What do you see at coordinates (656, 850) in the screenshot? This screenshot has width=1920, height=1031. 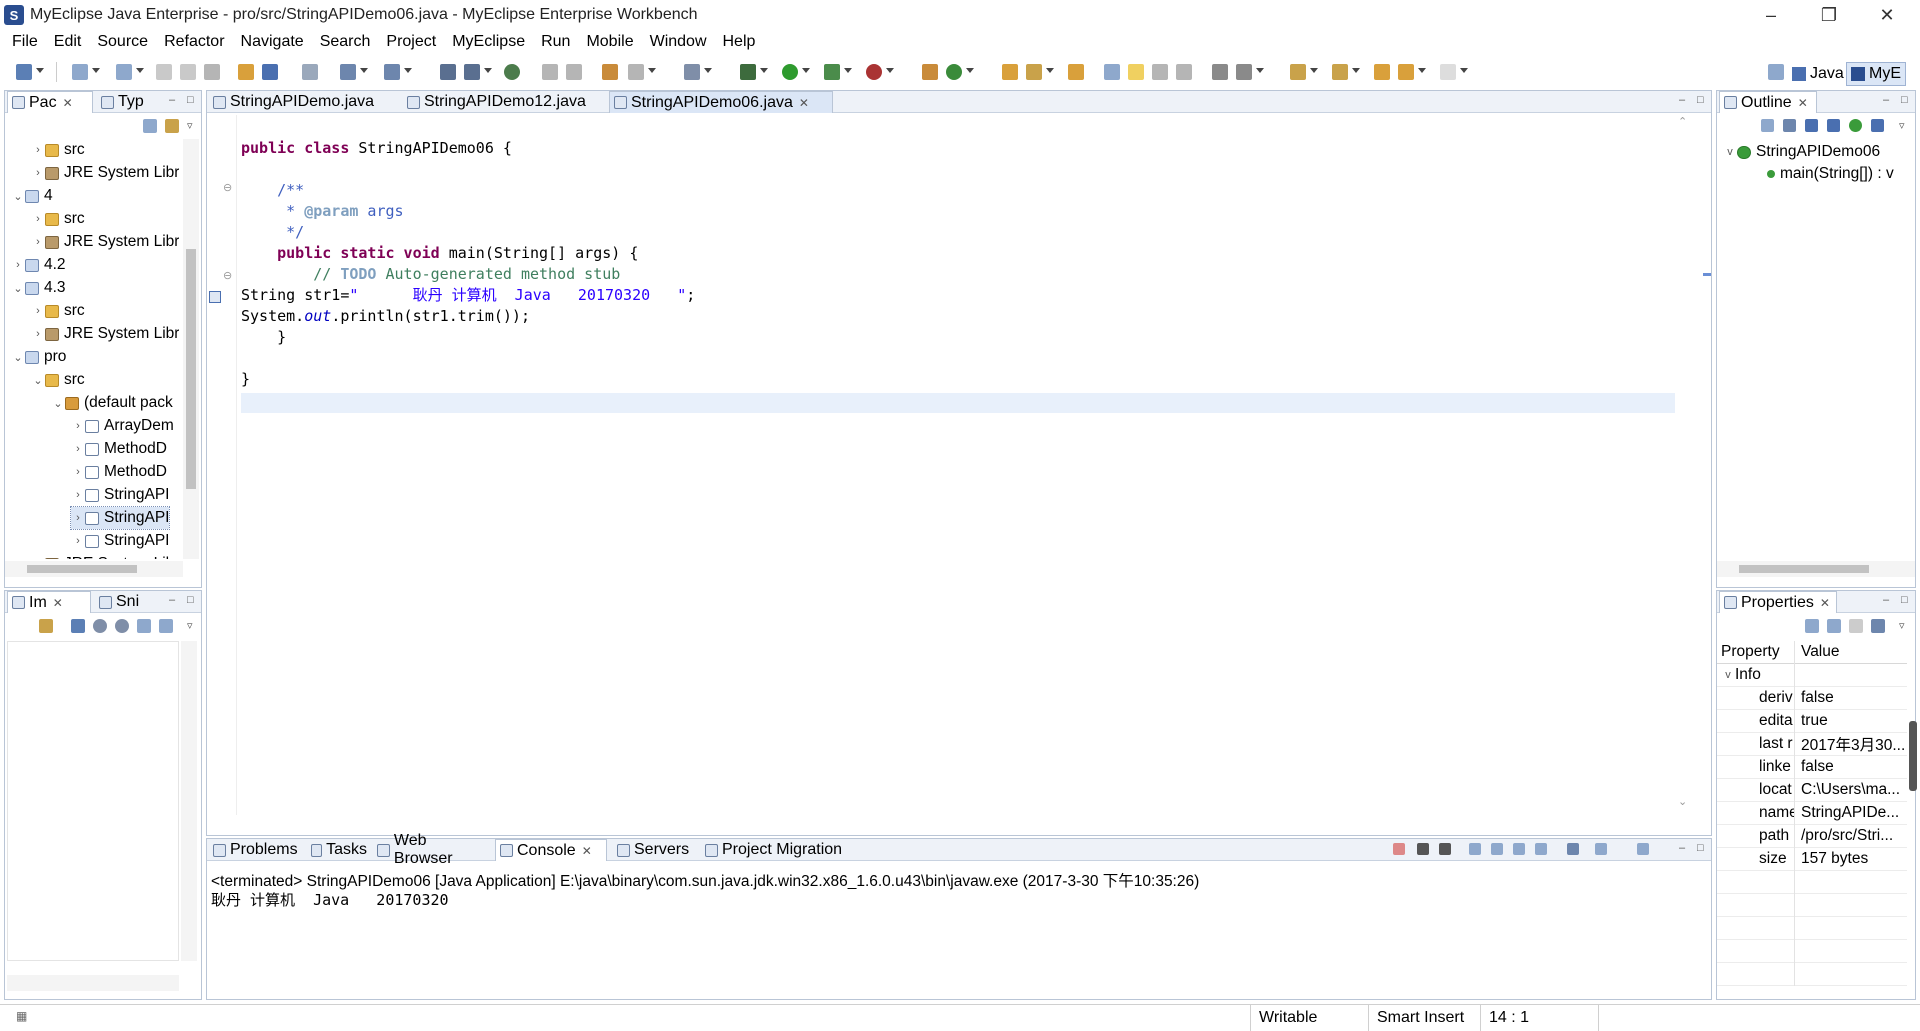 I see `tab-servers: Servers` at bounding box center [656, 850].